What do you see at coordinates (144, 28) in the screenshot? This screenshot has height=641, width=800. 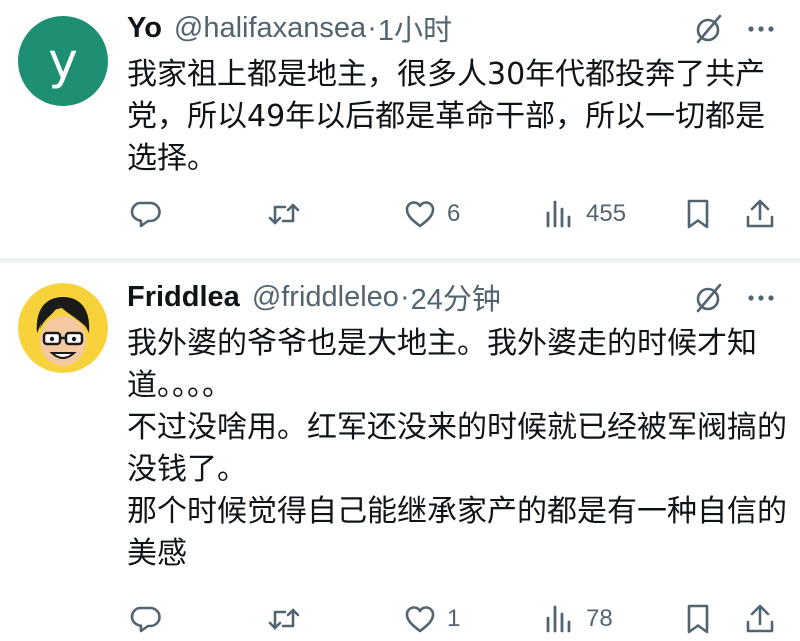 I see `display-name: Yo` at bounding box center [144, 28].